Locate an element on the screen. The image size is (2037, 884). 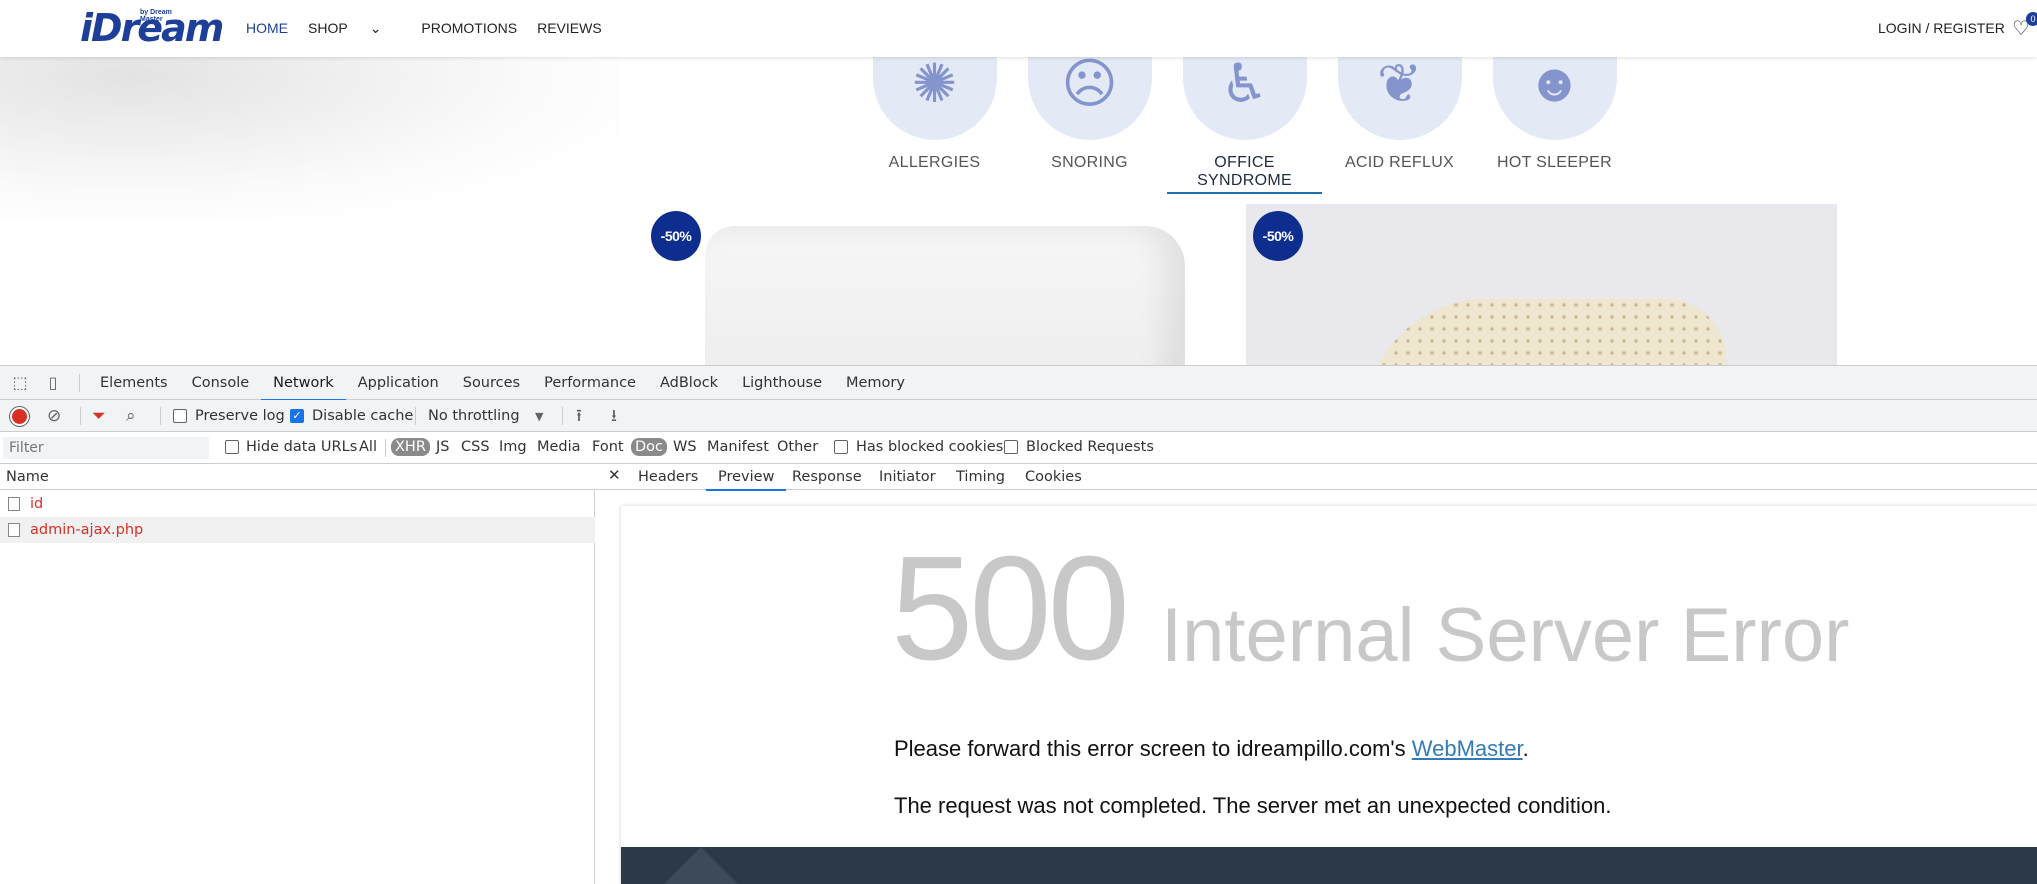
import-har-icon: ⭱ is located at coordinates (579, 416).